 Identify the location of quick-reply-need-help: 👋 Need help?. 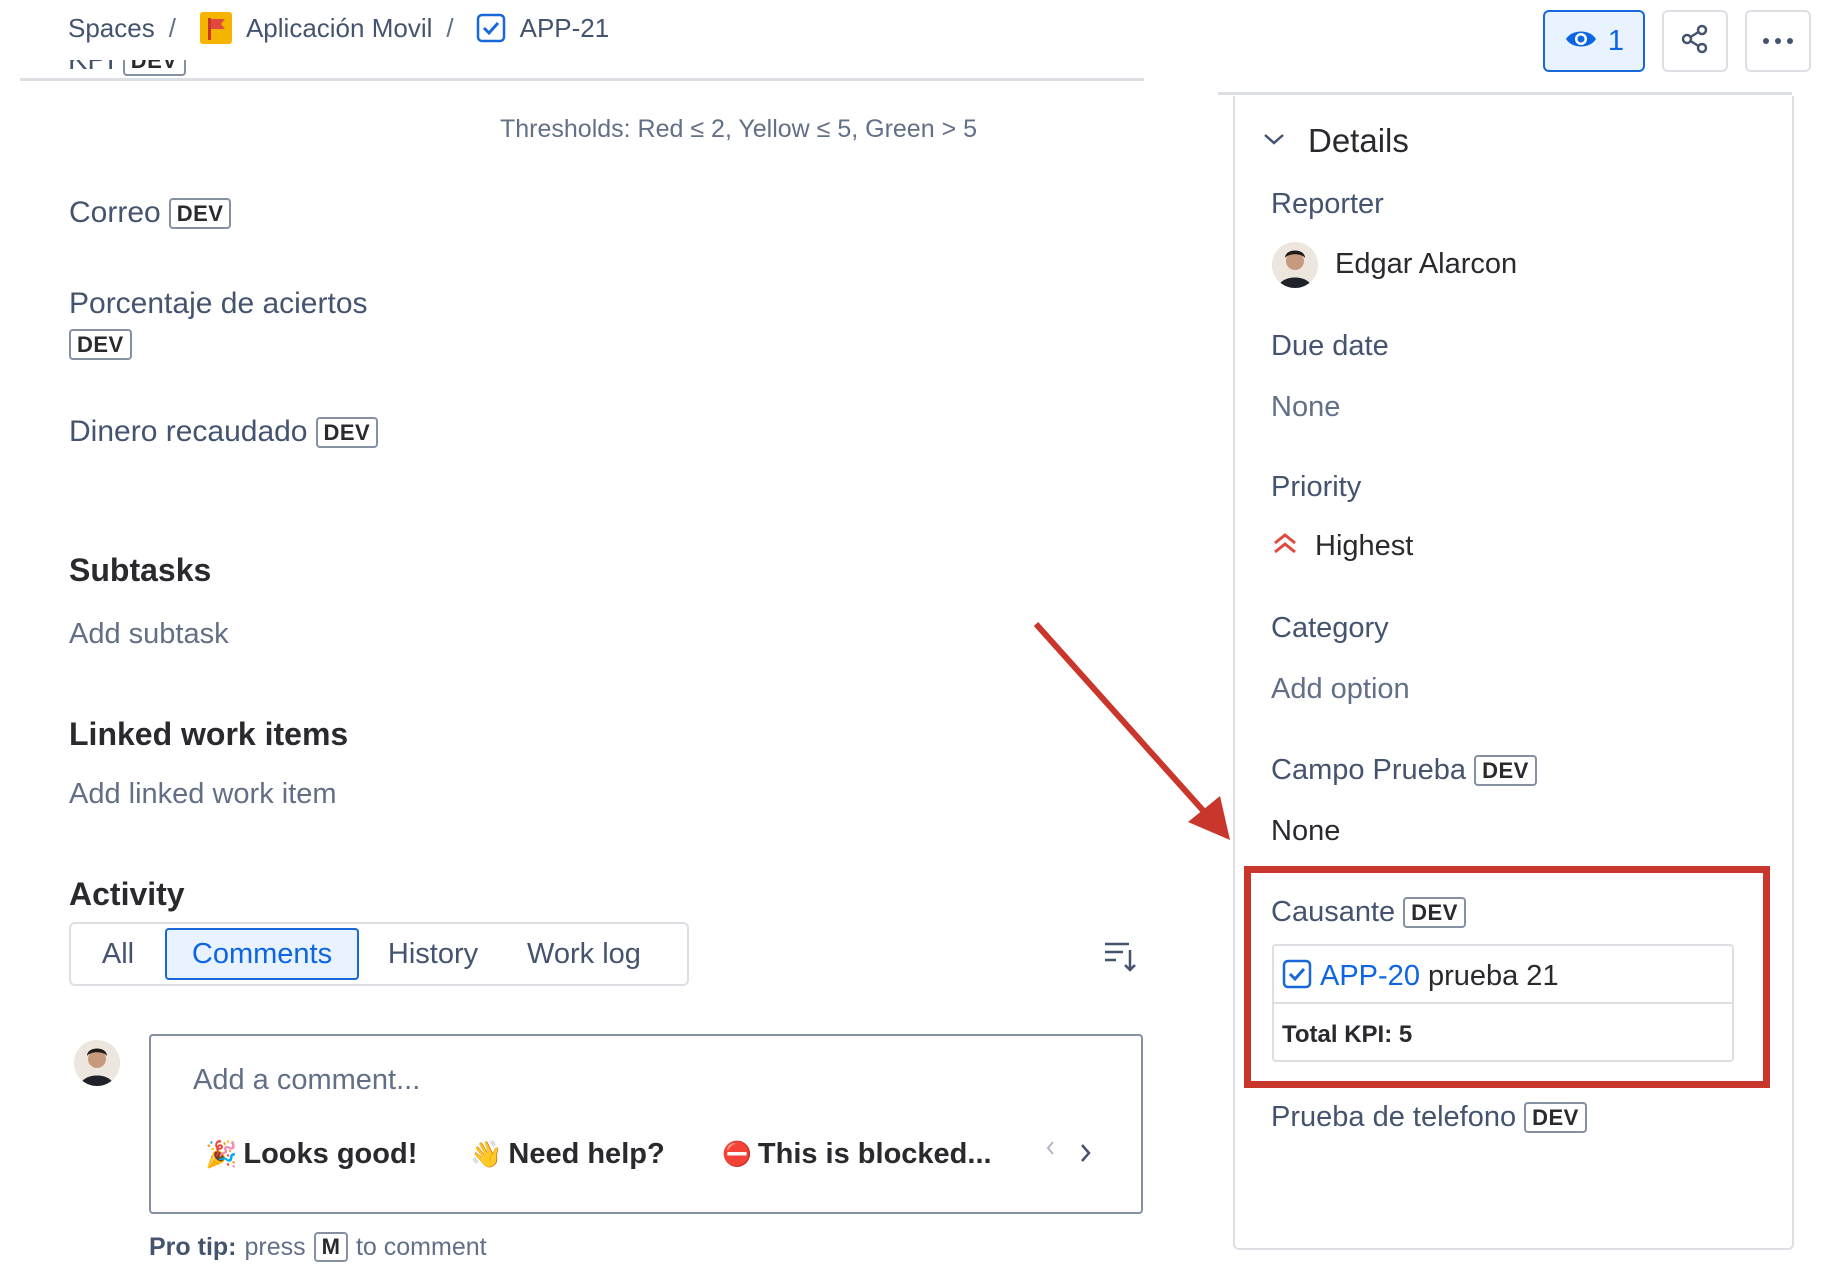
(567, 1154).